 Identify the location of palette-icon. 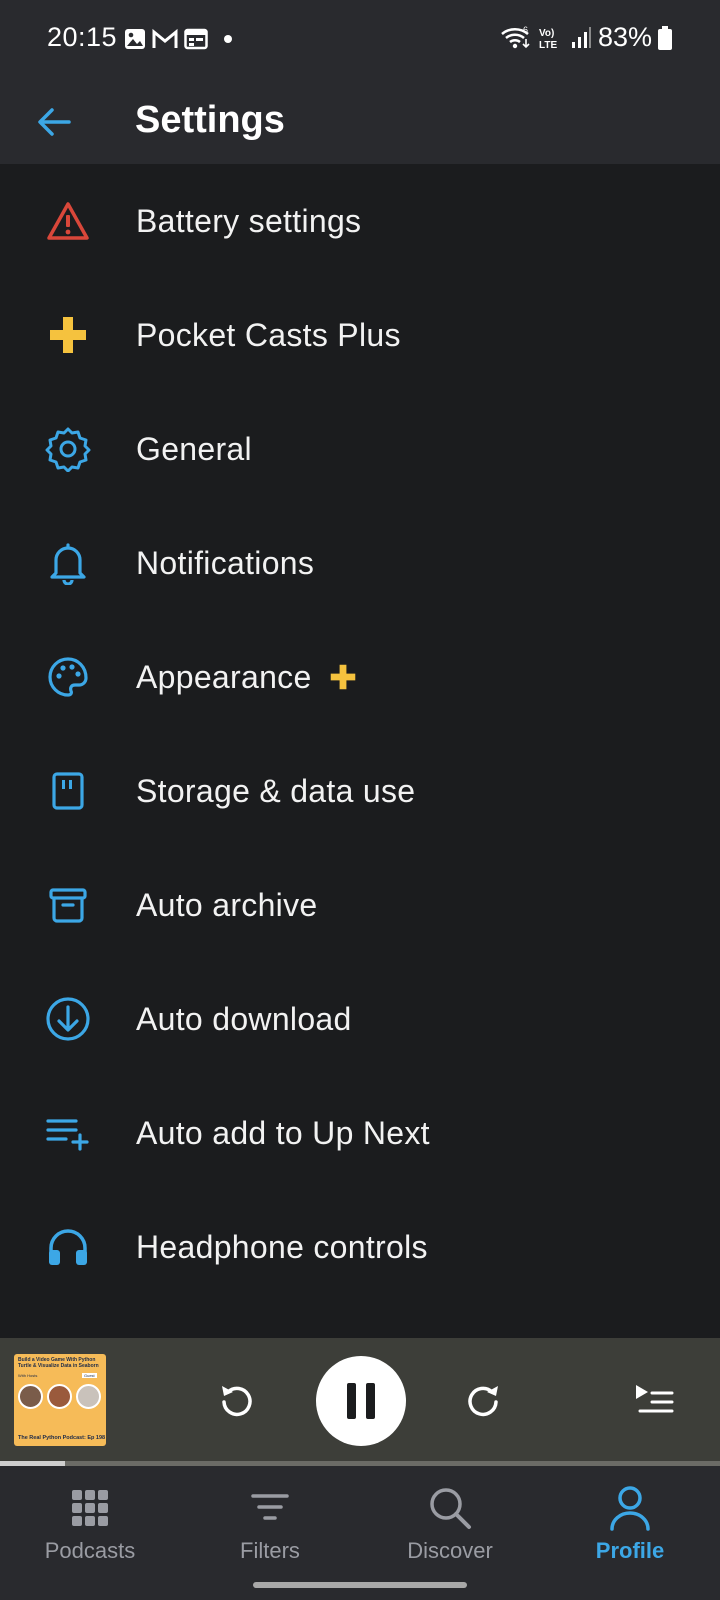
(68, 677).